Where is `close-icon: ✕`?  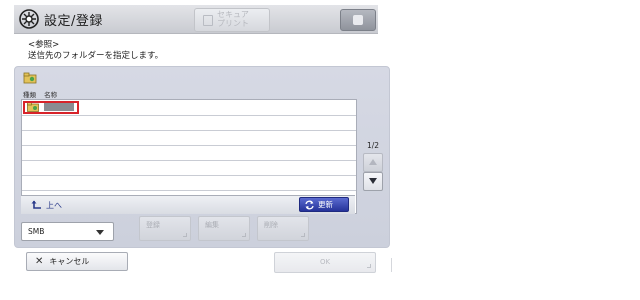 close-icon: ✕ is located at coordinates (39, 261).